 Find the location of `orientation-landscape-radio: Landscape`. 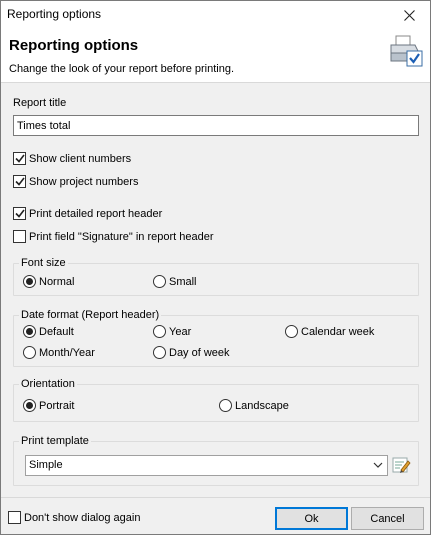

orientation-landscape-radio: Landscape is located at coordinates (254, 405).